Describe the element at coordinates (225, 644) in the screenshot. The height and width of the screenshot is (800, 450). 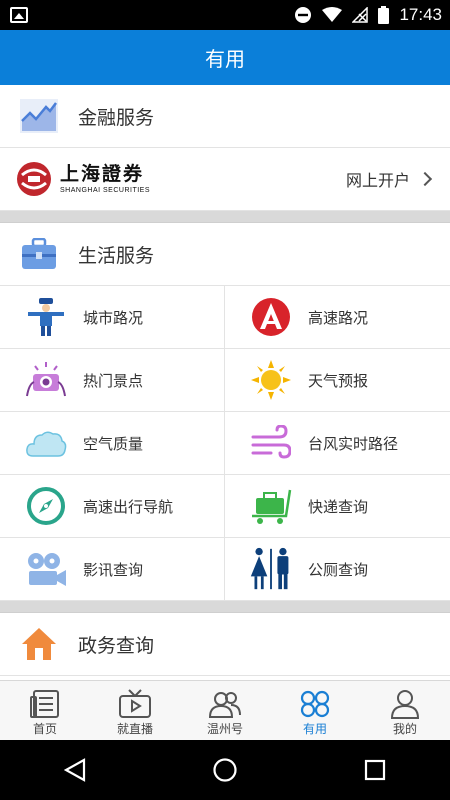
I see `gov-section-header: 政务查询` at that location.